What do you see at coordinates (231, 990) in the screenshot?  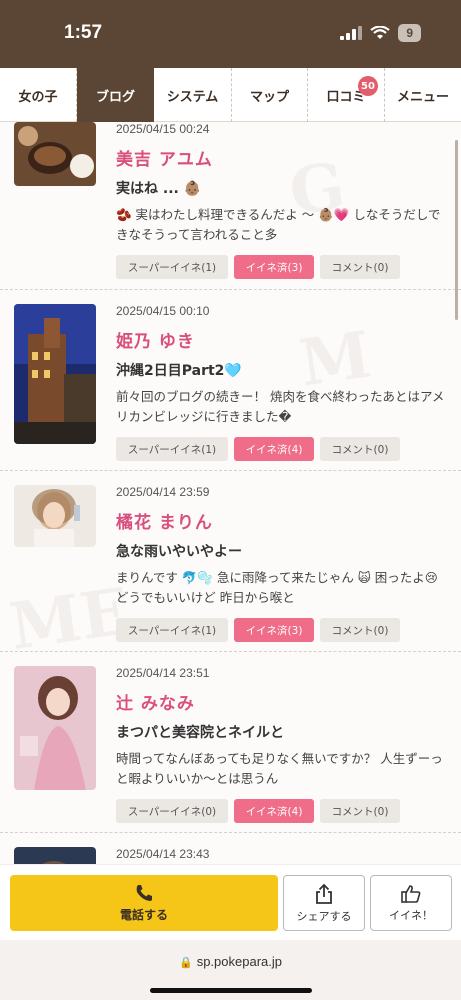 I see `home-indicator` at bounding box center [231, 990].